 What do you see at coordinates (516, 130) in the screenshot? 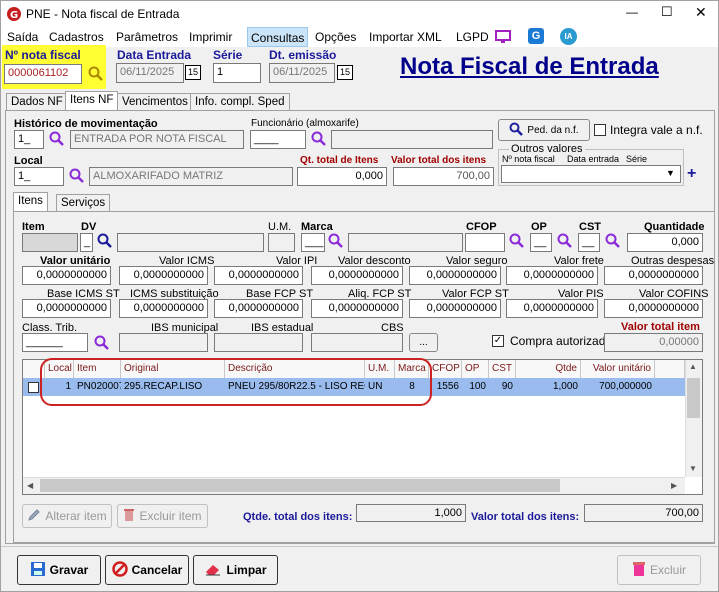
I see `search-ped-icon` at bounding box center [516, 130].